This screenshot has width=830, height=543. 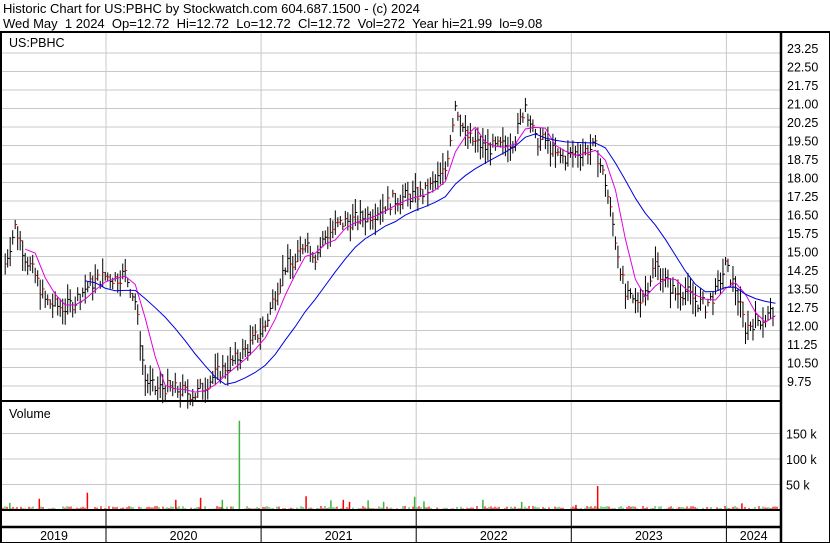 I want to click on year-label: 2020, so click(x=184, y=536).